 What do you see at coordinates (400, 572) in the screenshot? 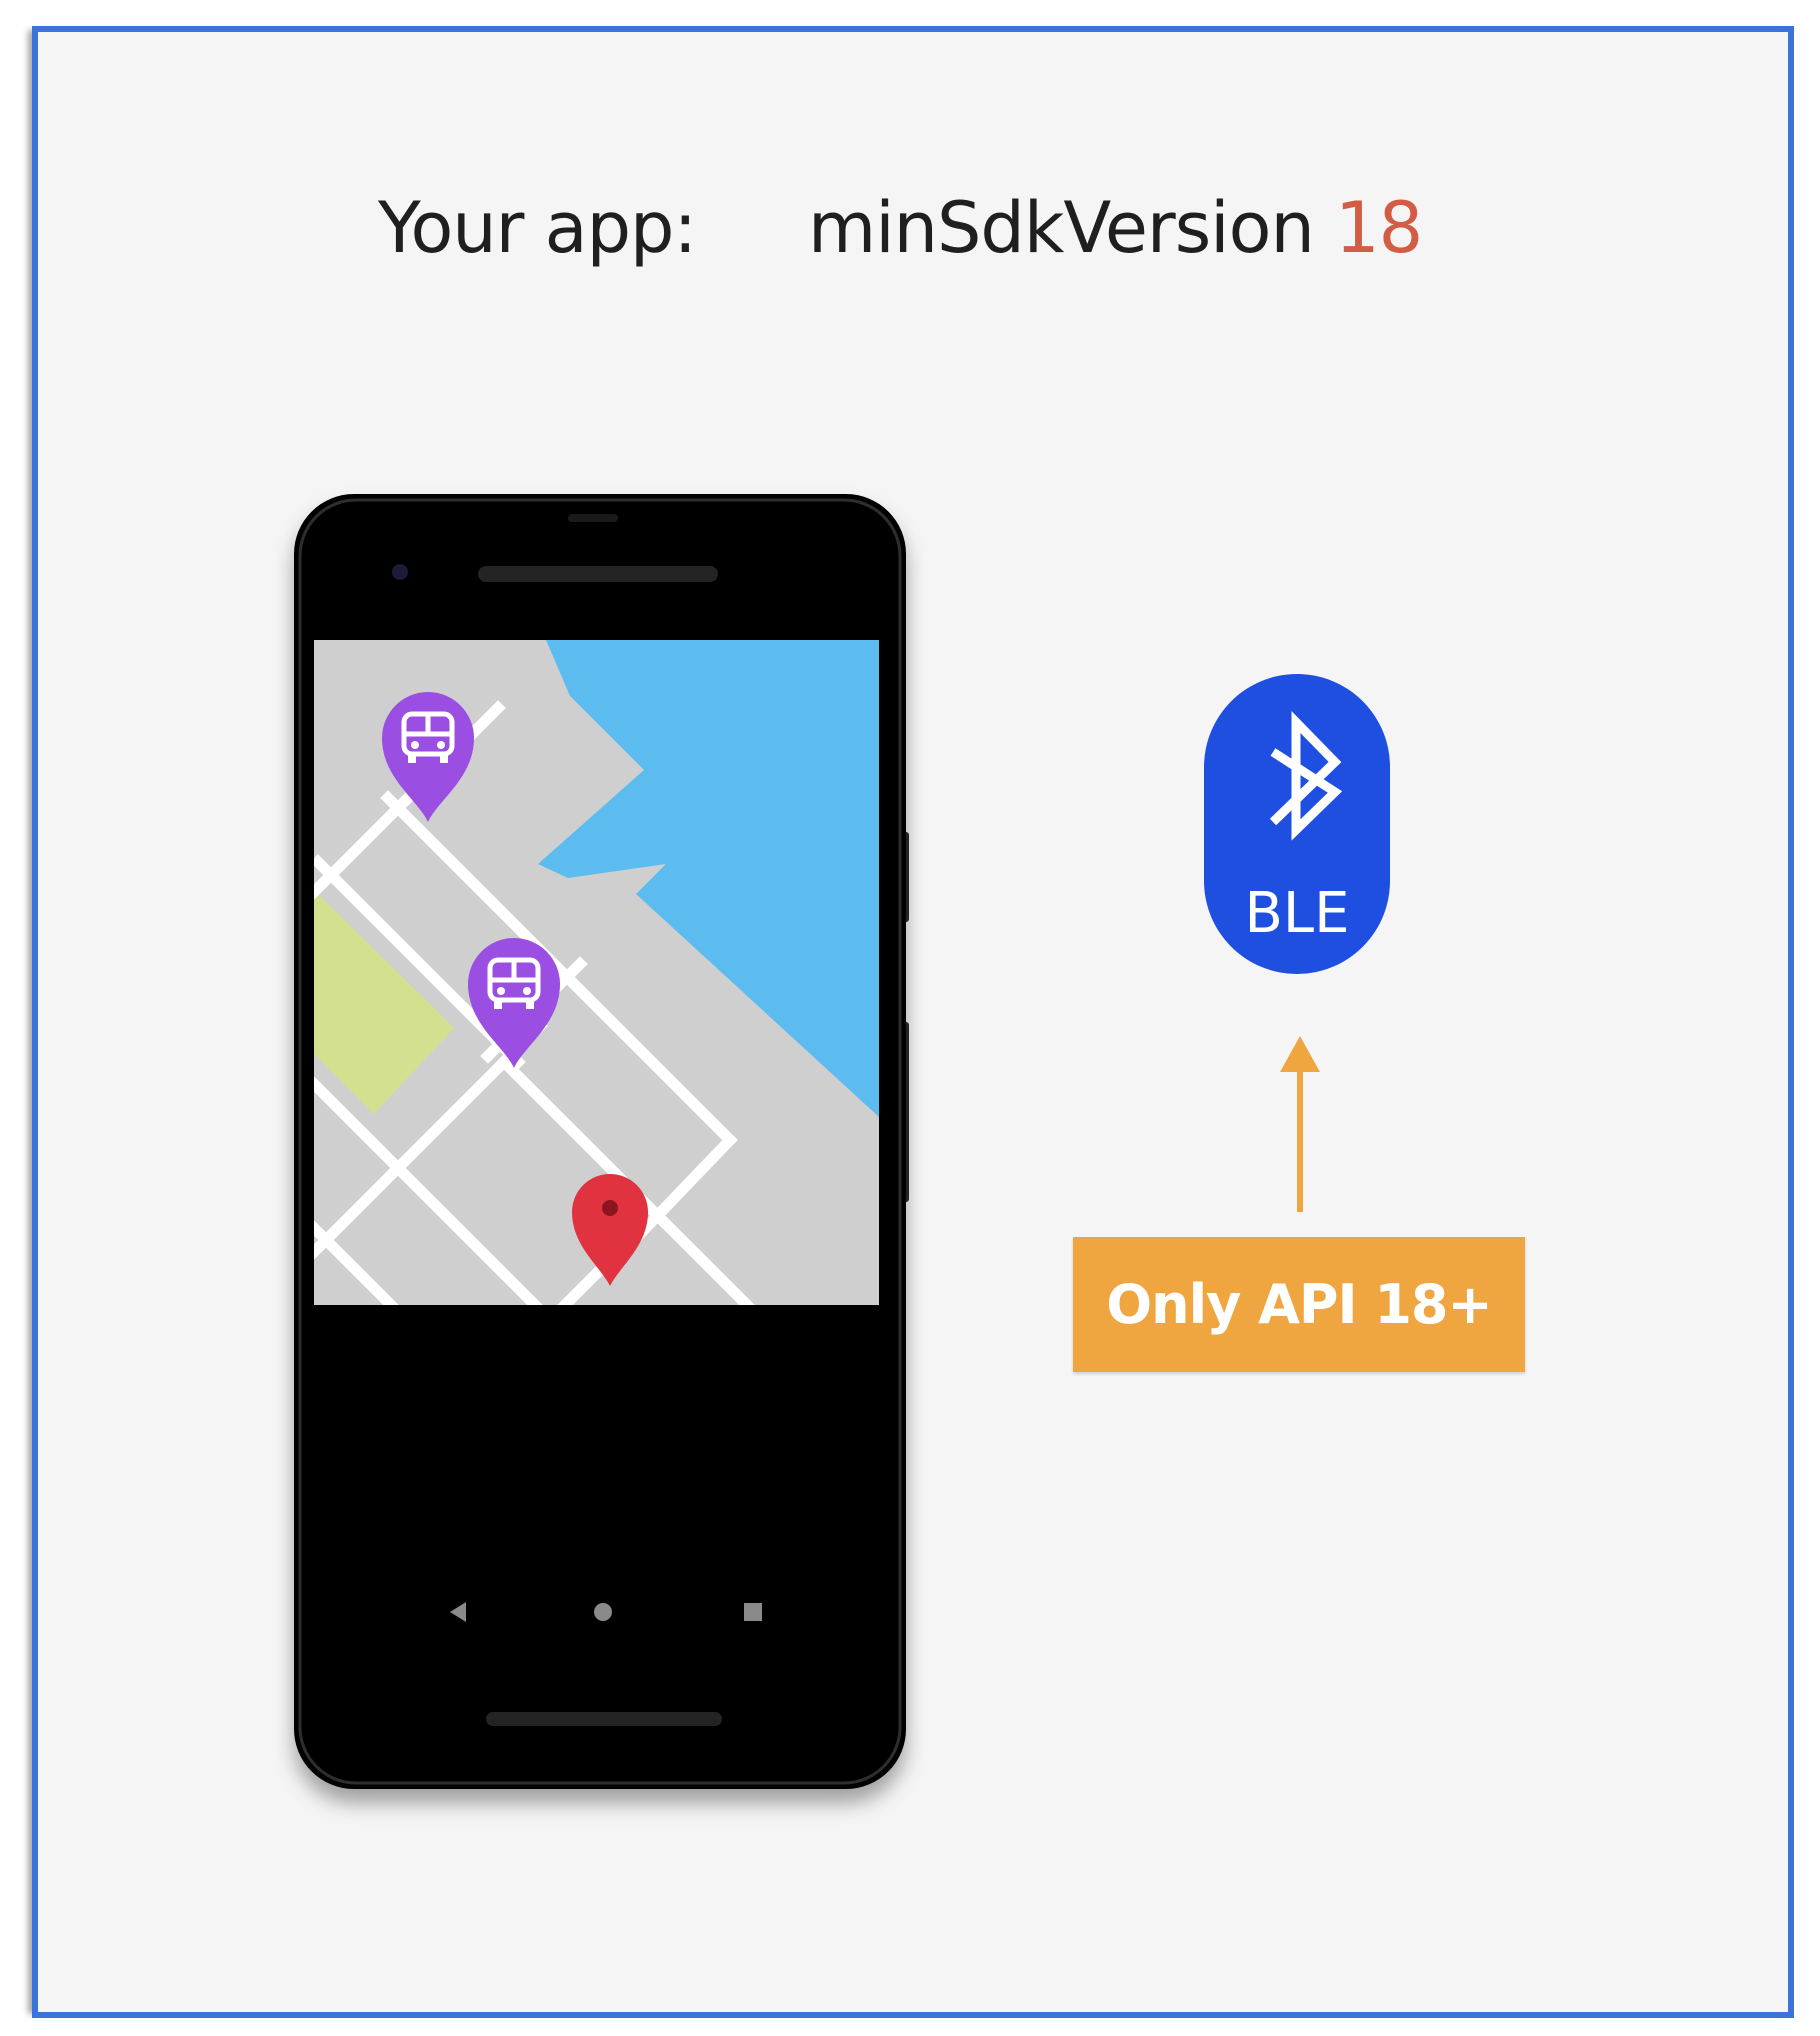
I see `front-camera` at bounding box center [400, 572].